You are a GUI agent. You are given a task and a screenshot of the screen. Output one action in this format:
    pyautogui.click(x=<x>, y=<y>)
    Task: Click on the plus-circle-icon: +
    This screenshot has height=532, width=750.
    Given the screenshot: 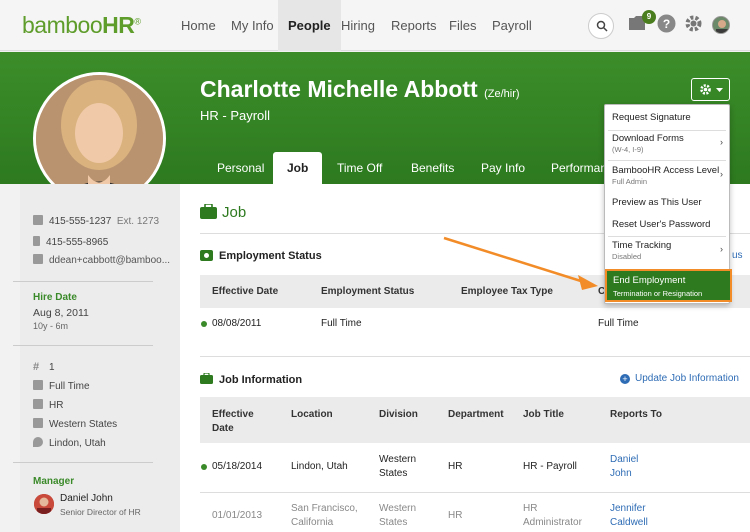 What is the action you would take?
    pyautogui.click(x=625, y=379)
    